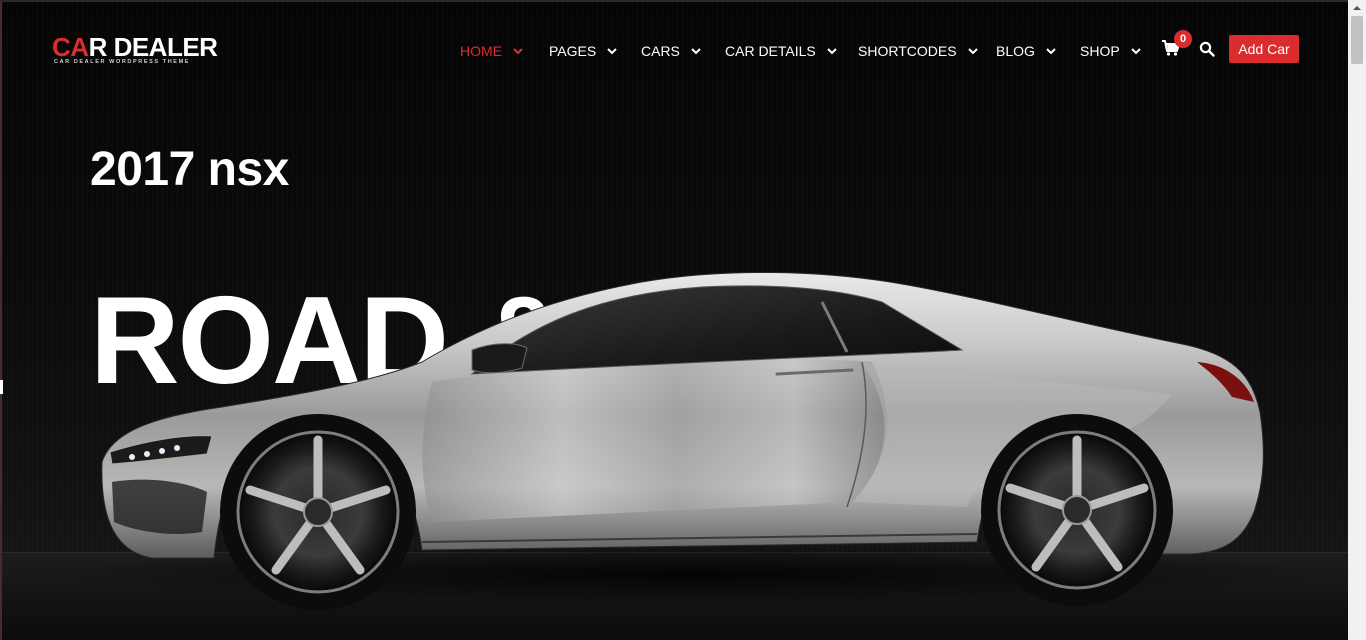  I want to click on nav-item-blog: BLOG, so click(1026, 51).